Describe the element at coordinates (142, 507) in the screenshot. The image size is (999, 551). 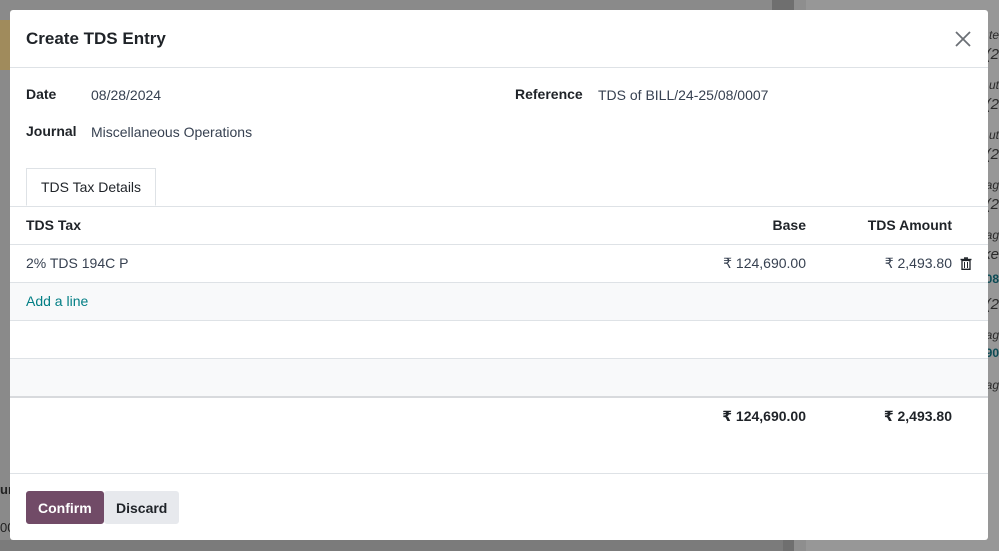
I see `discard-button: Discard` at that location.